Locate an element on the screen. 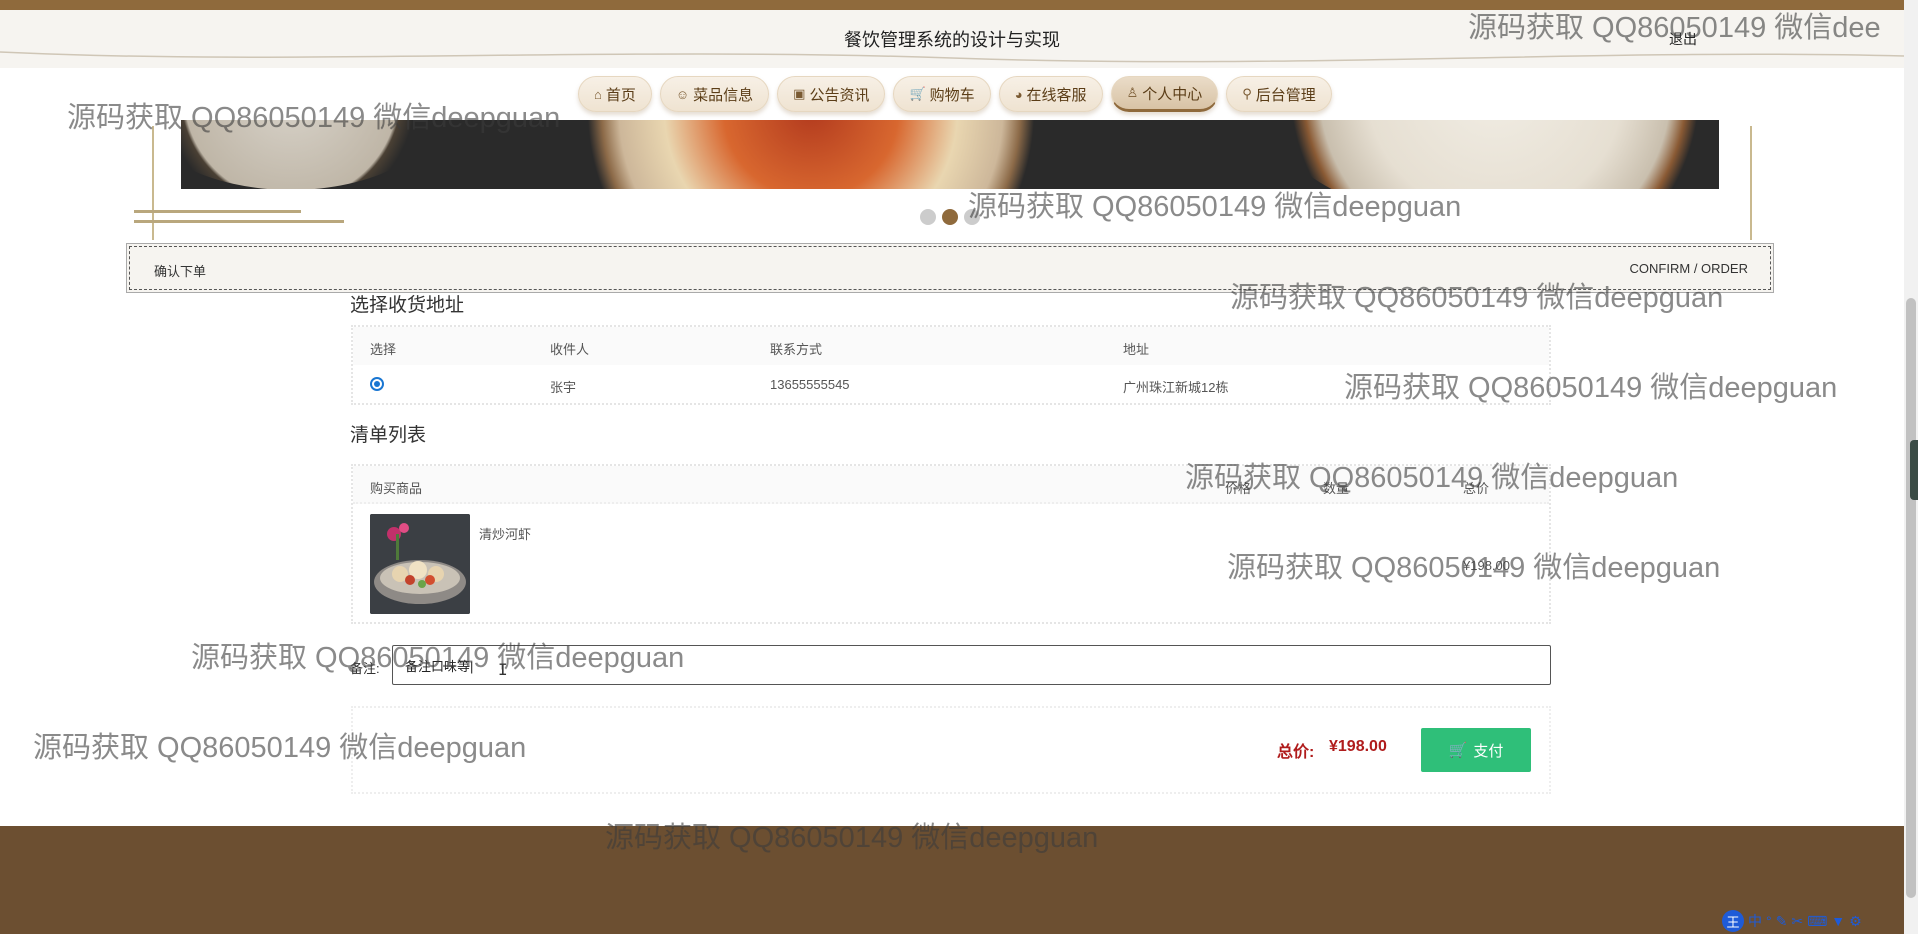 This screenshot has height=934, width=1918. col-header-total: 总价 is located at coordinates (1476, 488).